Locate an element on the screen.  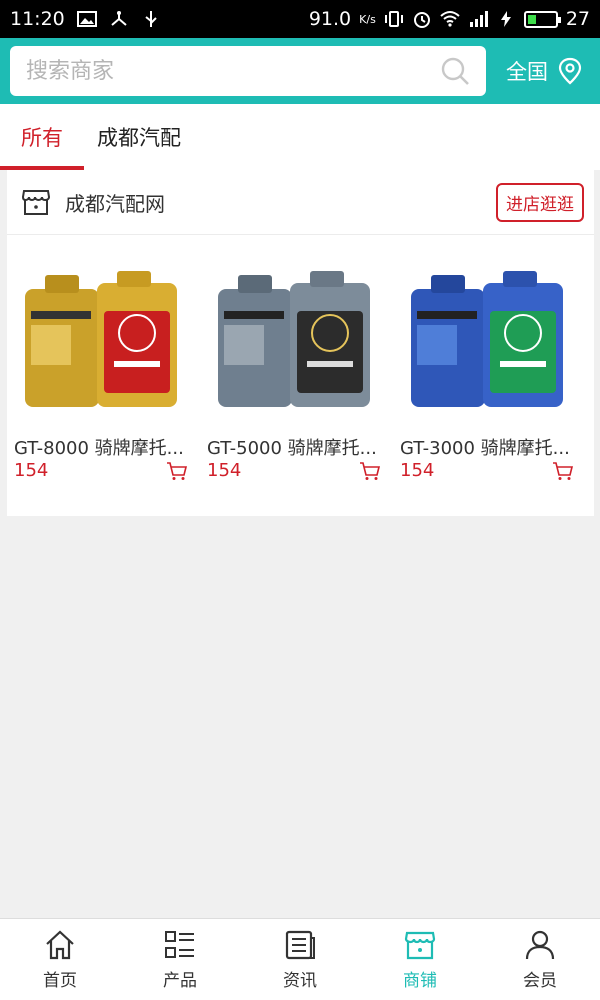
home-icon is located at coordinates (60, 945).